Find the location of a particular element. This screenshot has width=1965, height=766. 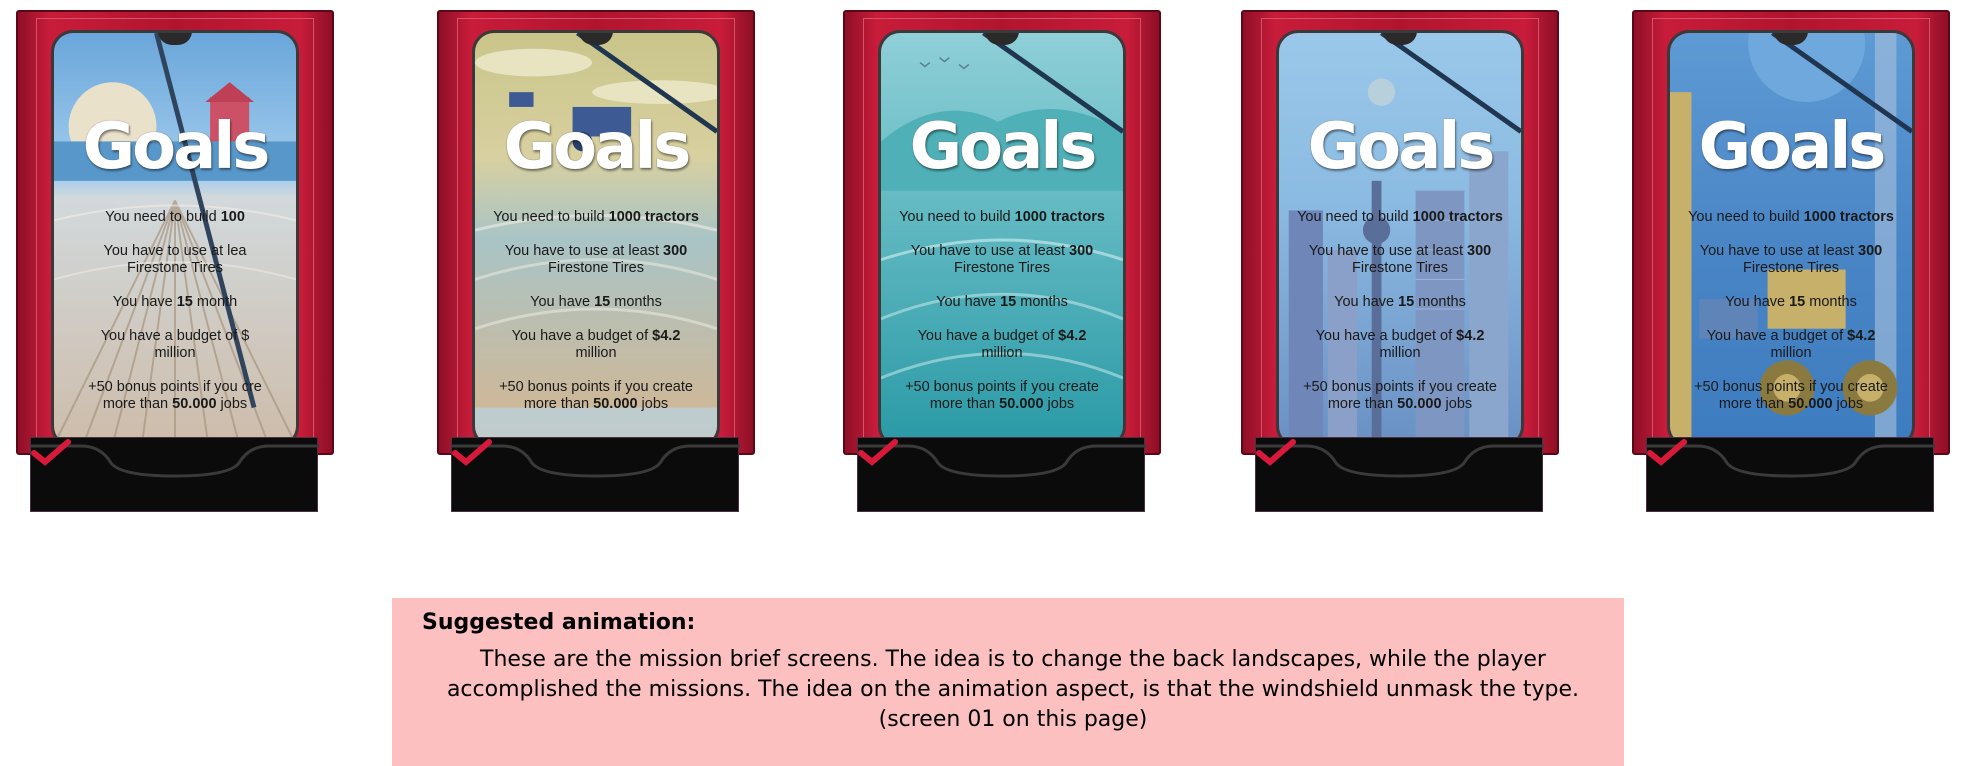

note-heading: Suggested animation: is located at coordinates (559, 622).